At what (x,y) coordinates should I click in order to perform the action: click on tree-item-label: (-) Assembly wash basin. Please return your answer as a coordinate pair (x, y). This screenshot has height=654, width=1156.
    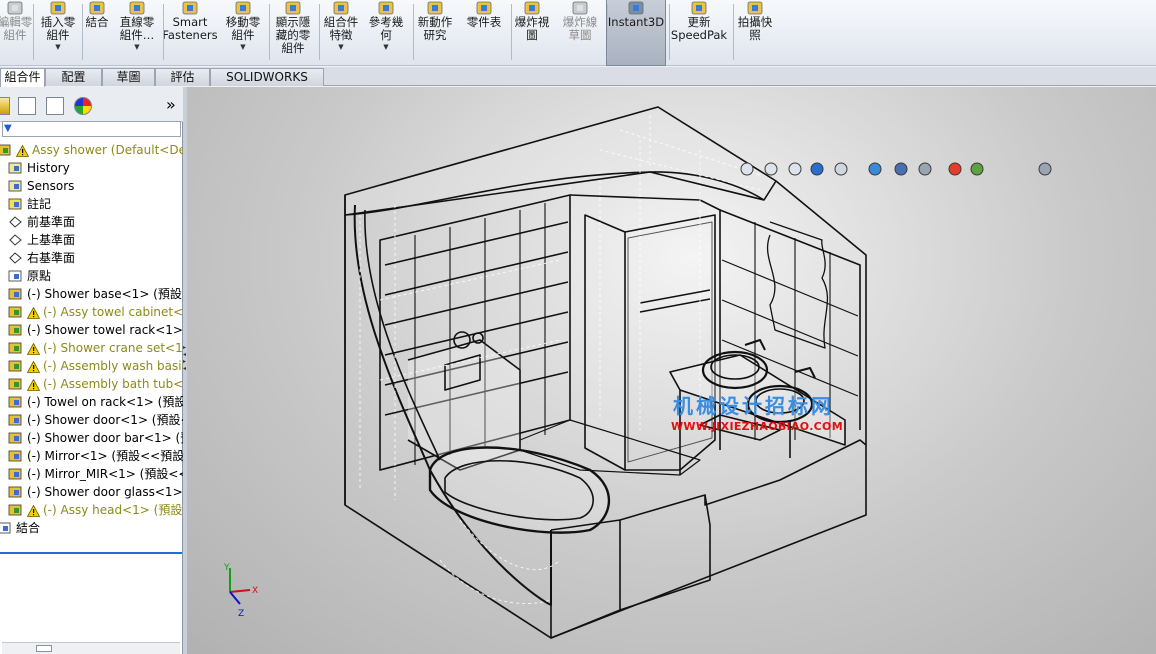
    Looking at the image, I should click on (113, 366).